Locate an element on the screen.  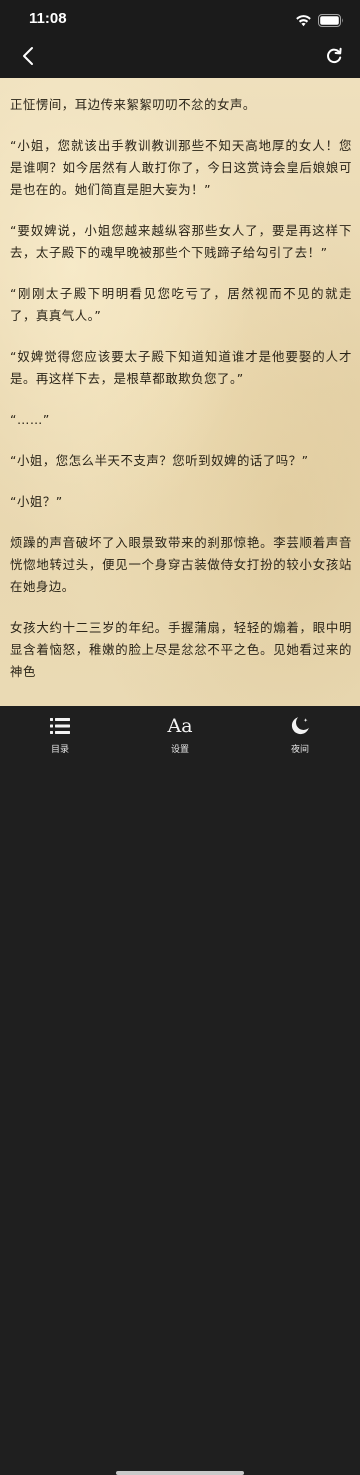
refresh-button is located at coordinates (334, 58).